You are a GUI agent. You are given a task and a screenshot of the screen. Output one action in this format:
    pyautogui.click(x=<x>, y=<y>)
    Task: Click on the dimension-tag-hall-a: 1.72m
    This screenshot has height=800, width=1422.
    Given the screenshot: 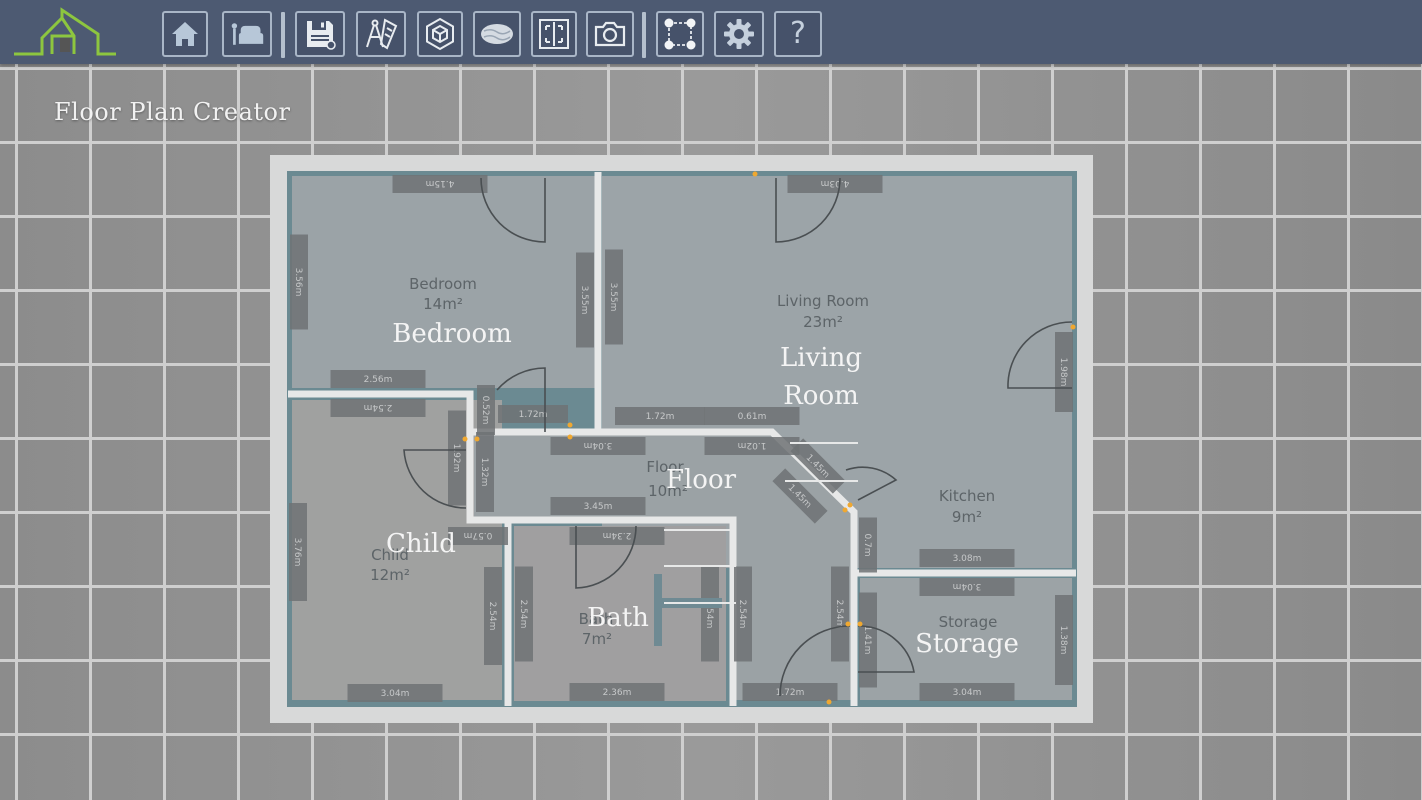 What is the action you would take?
    pyautogui.click(x=533, y=414)
    